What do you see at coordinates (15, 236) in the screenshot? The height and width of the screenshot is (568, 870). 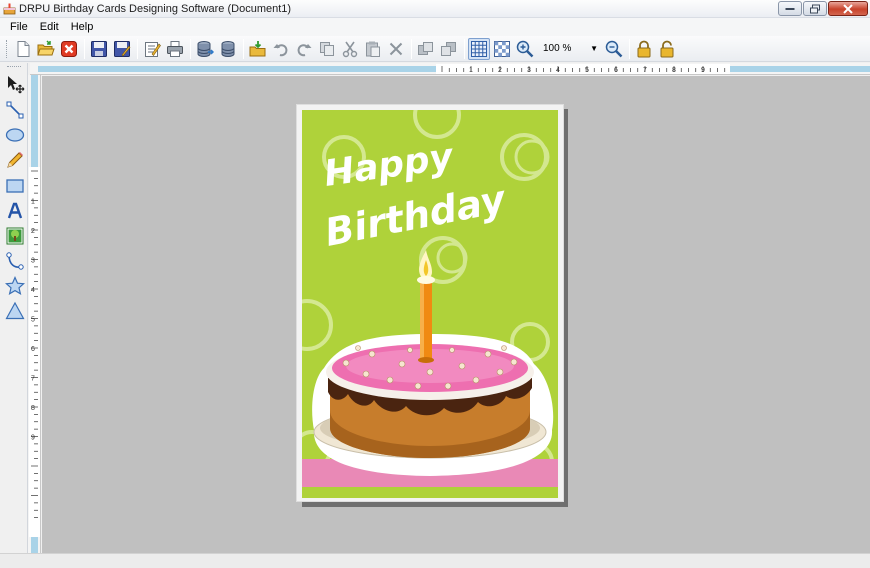 I see `picture-tool` at bounding box center [15, 236].